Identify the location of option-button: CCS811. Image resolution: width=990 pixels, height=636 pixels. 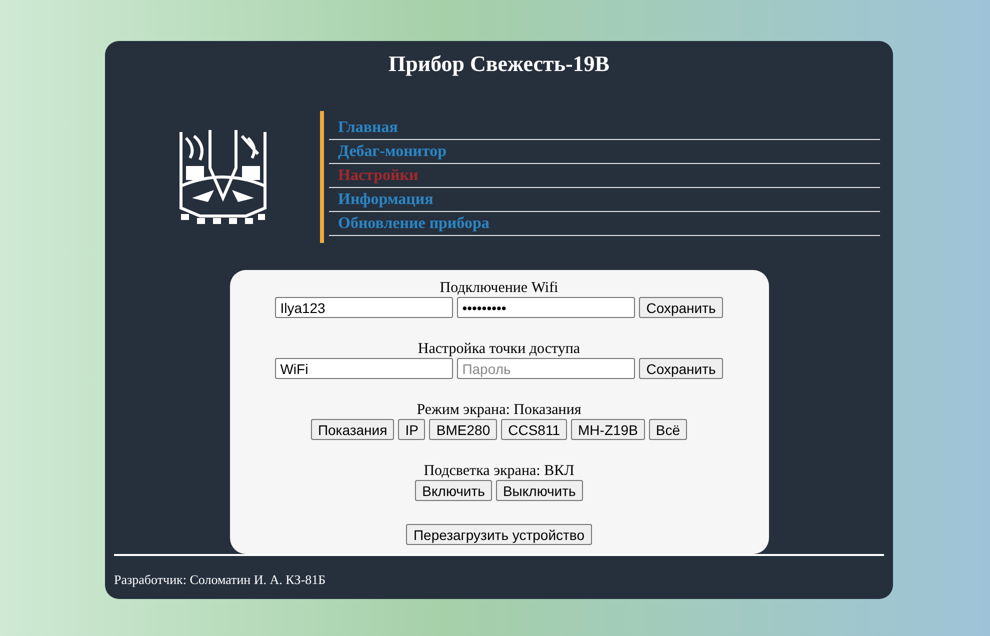
(534, 429).